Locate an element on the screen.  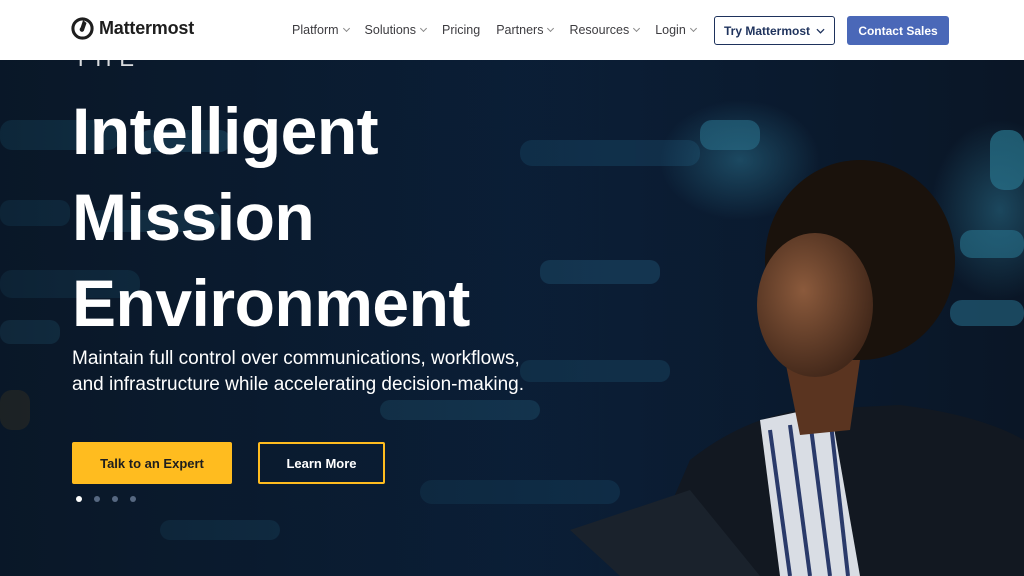
talk-to-expert-label: Talk to an Expert is located at coordinates (152, 463).